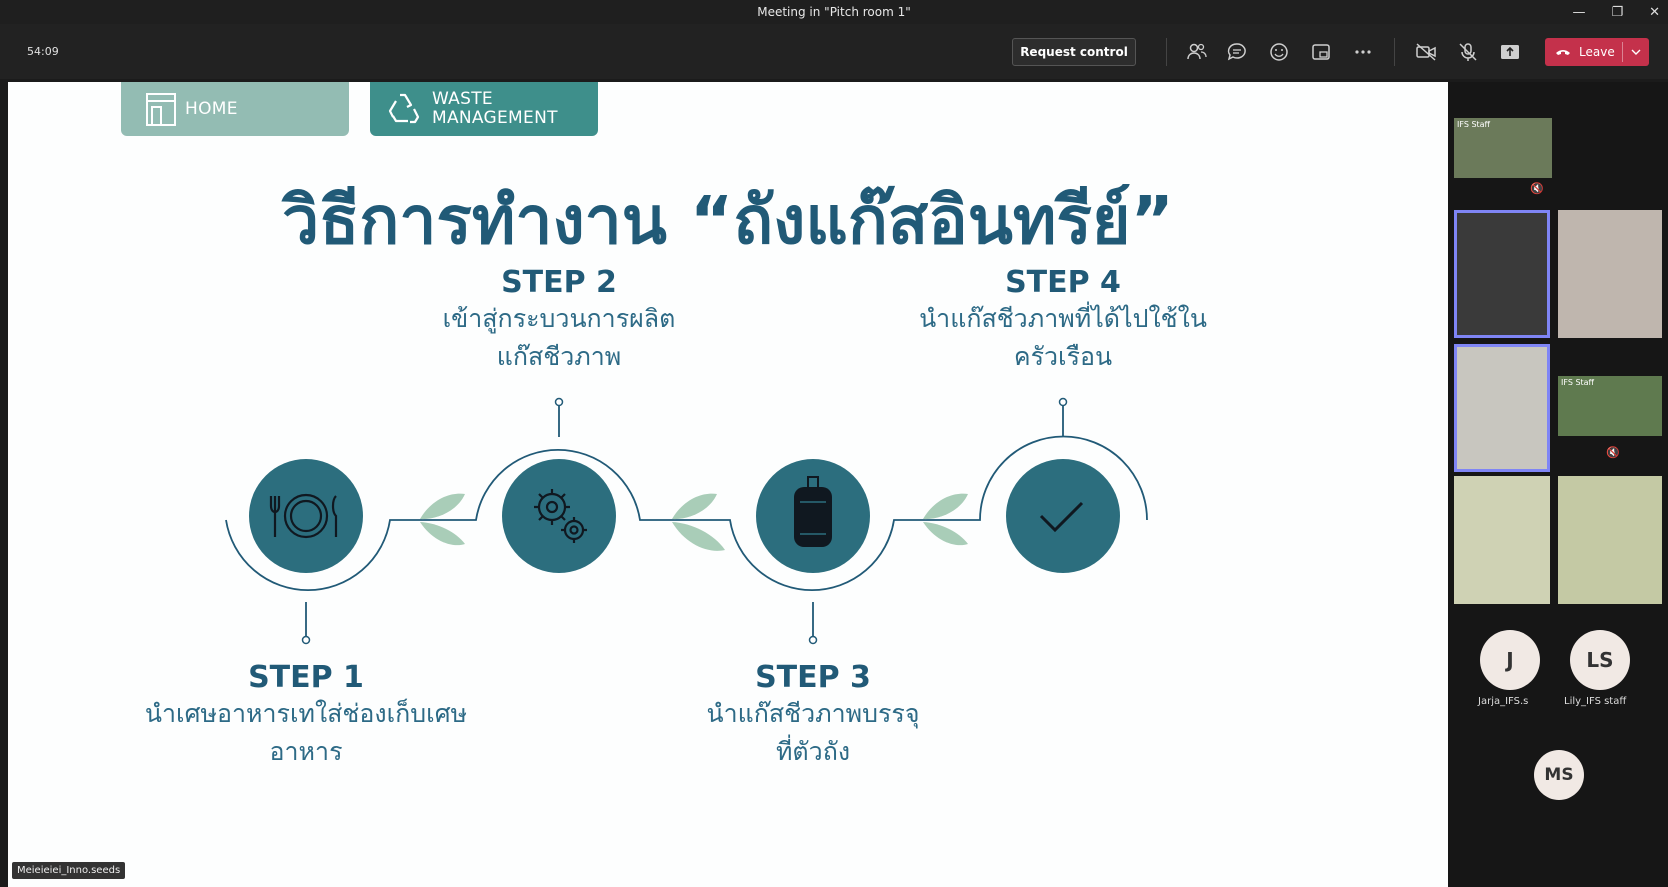 The width and height of the screenshot is (1668, 887). I want to click on step4-circle, so click(1063, 516).